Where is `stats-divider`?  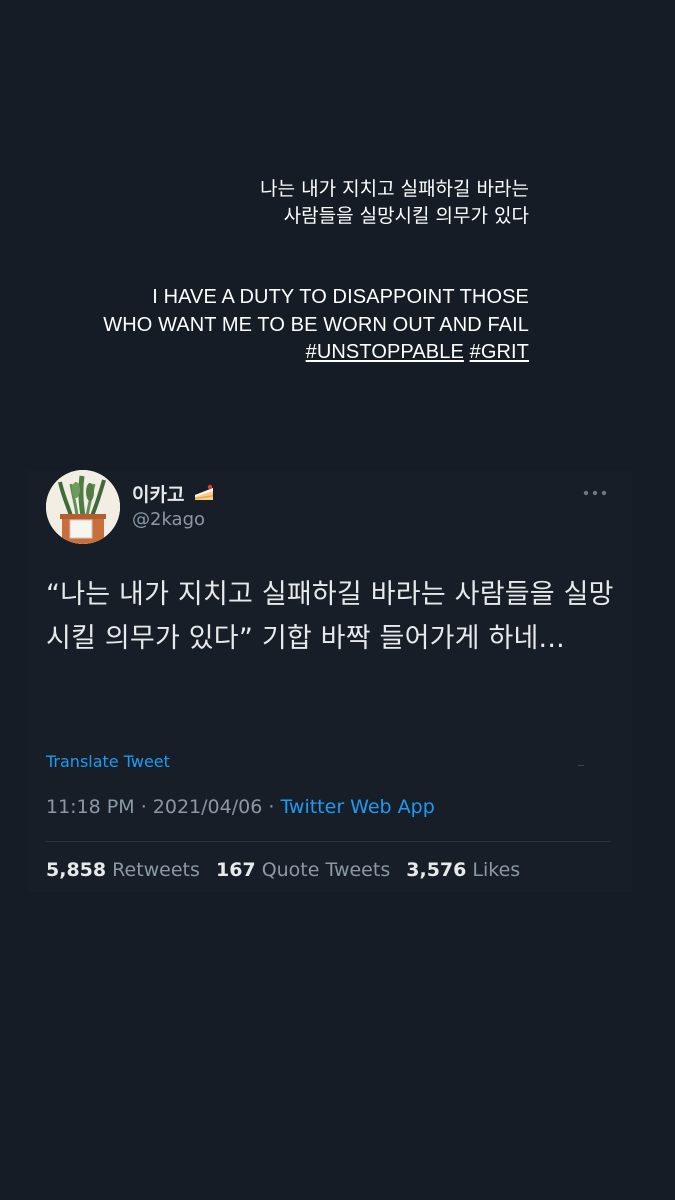 stats-divider is located at coordinates (328, 841).